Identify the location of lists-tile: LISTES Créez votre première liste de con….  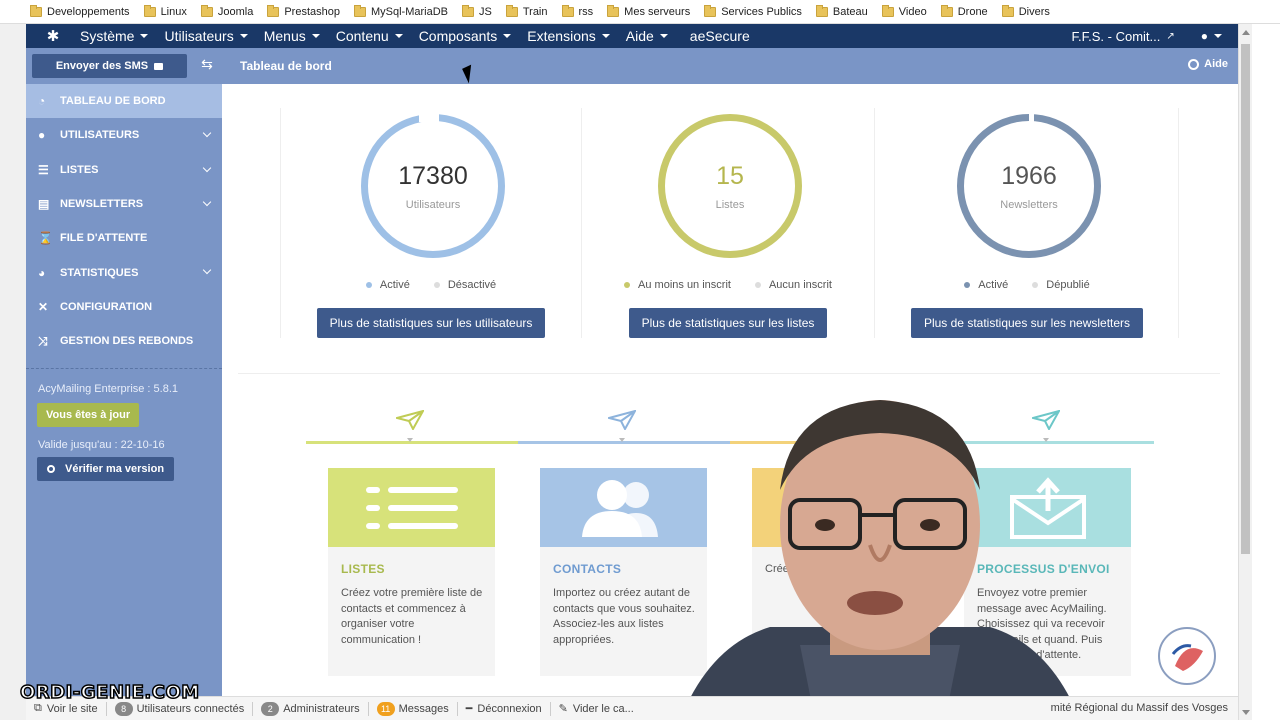
(411, 572).